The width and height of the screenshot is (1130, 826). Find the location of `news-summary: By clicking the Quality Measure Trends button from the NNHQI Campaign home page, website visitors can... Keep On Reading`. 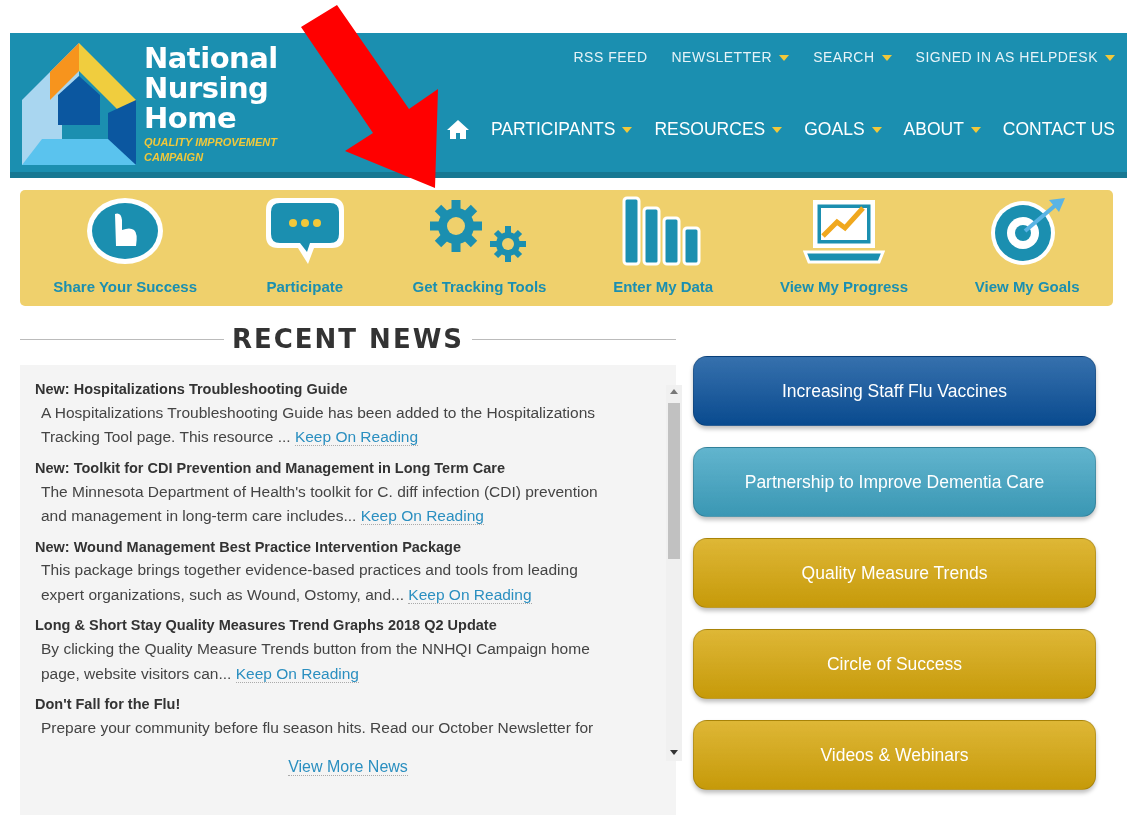

news-summary: By clicking the Quality Measure Trends button from the NNHQI Campaign home page, website visitors can... Keep On Reading is located at coordinates (316, 662).